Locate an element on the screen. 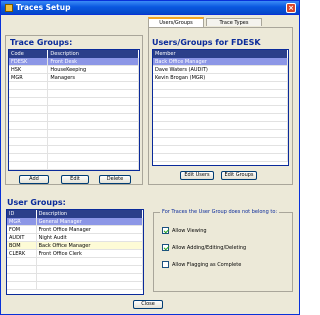 This screenshot has height=315, width=320. col-code: Code is located at coordinates (29, 54).